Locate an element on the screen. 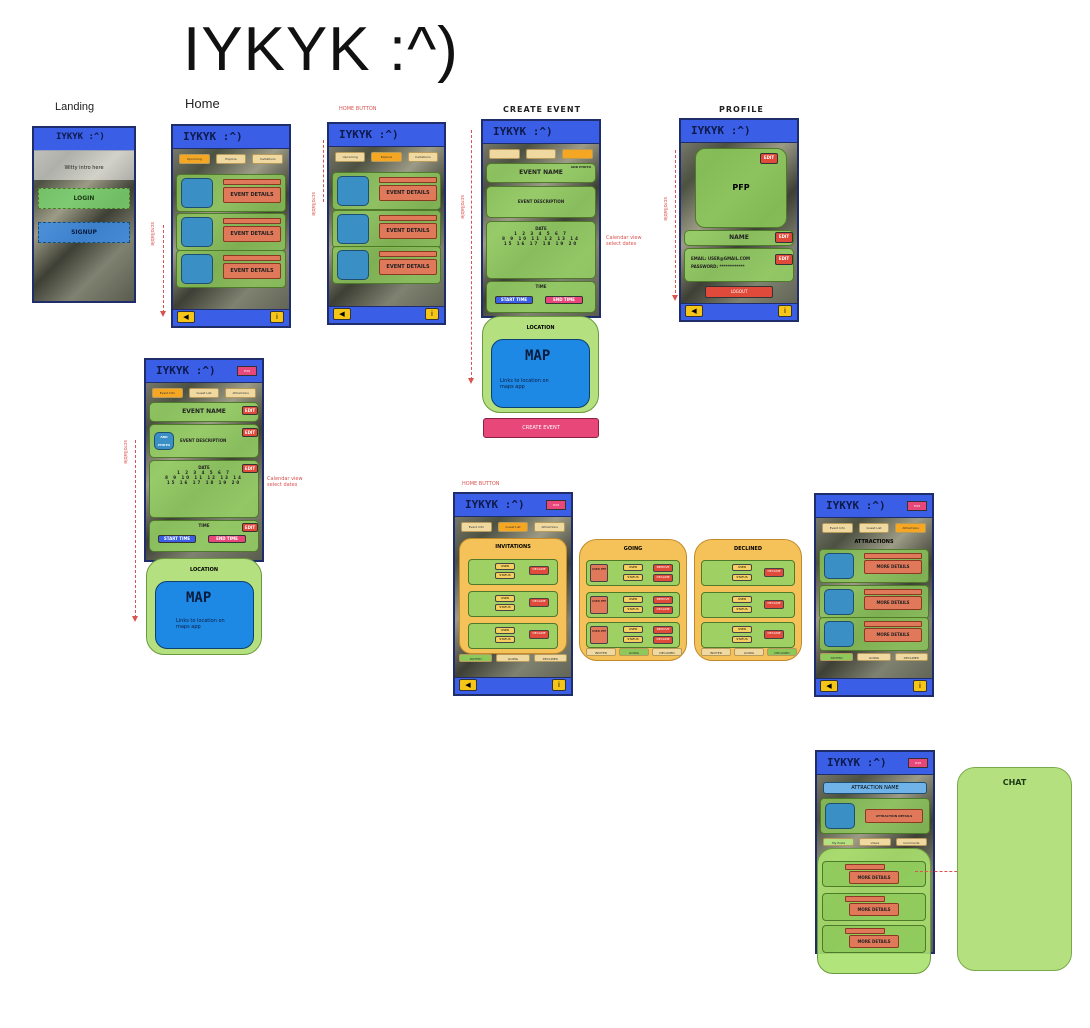  add-photo-label: ADD PHOTO is located at coordinates (581, 167).